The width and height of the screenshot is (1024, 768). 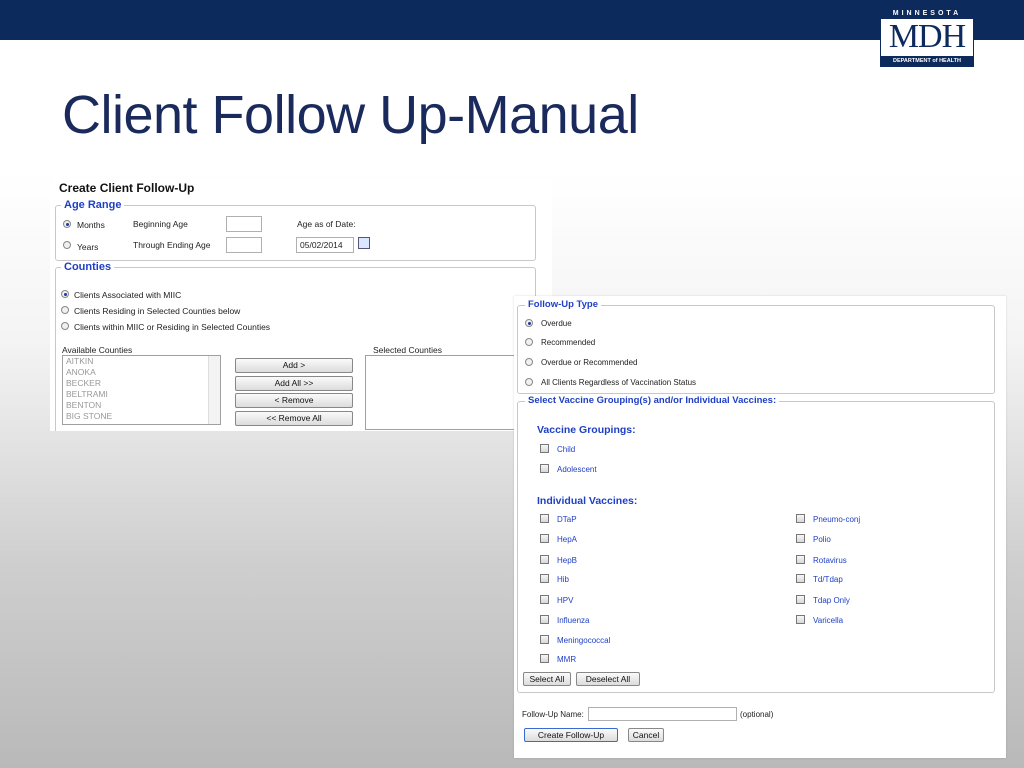 I want to click on type-recommended-label: Recommended, so click(x=568, y=342).